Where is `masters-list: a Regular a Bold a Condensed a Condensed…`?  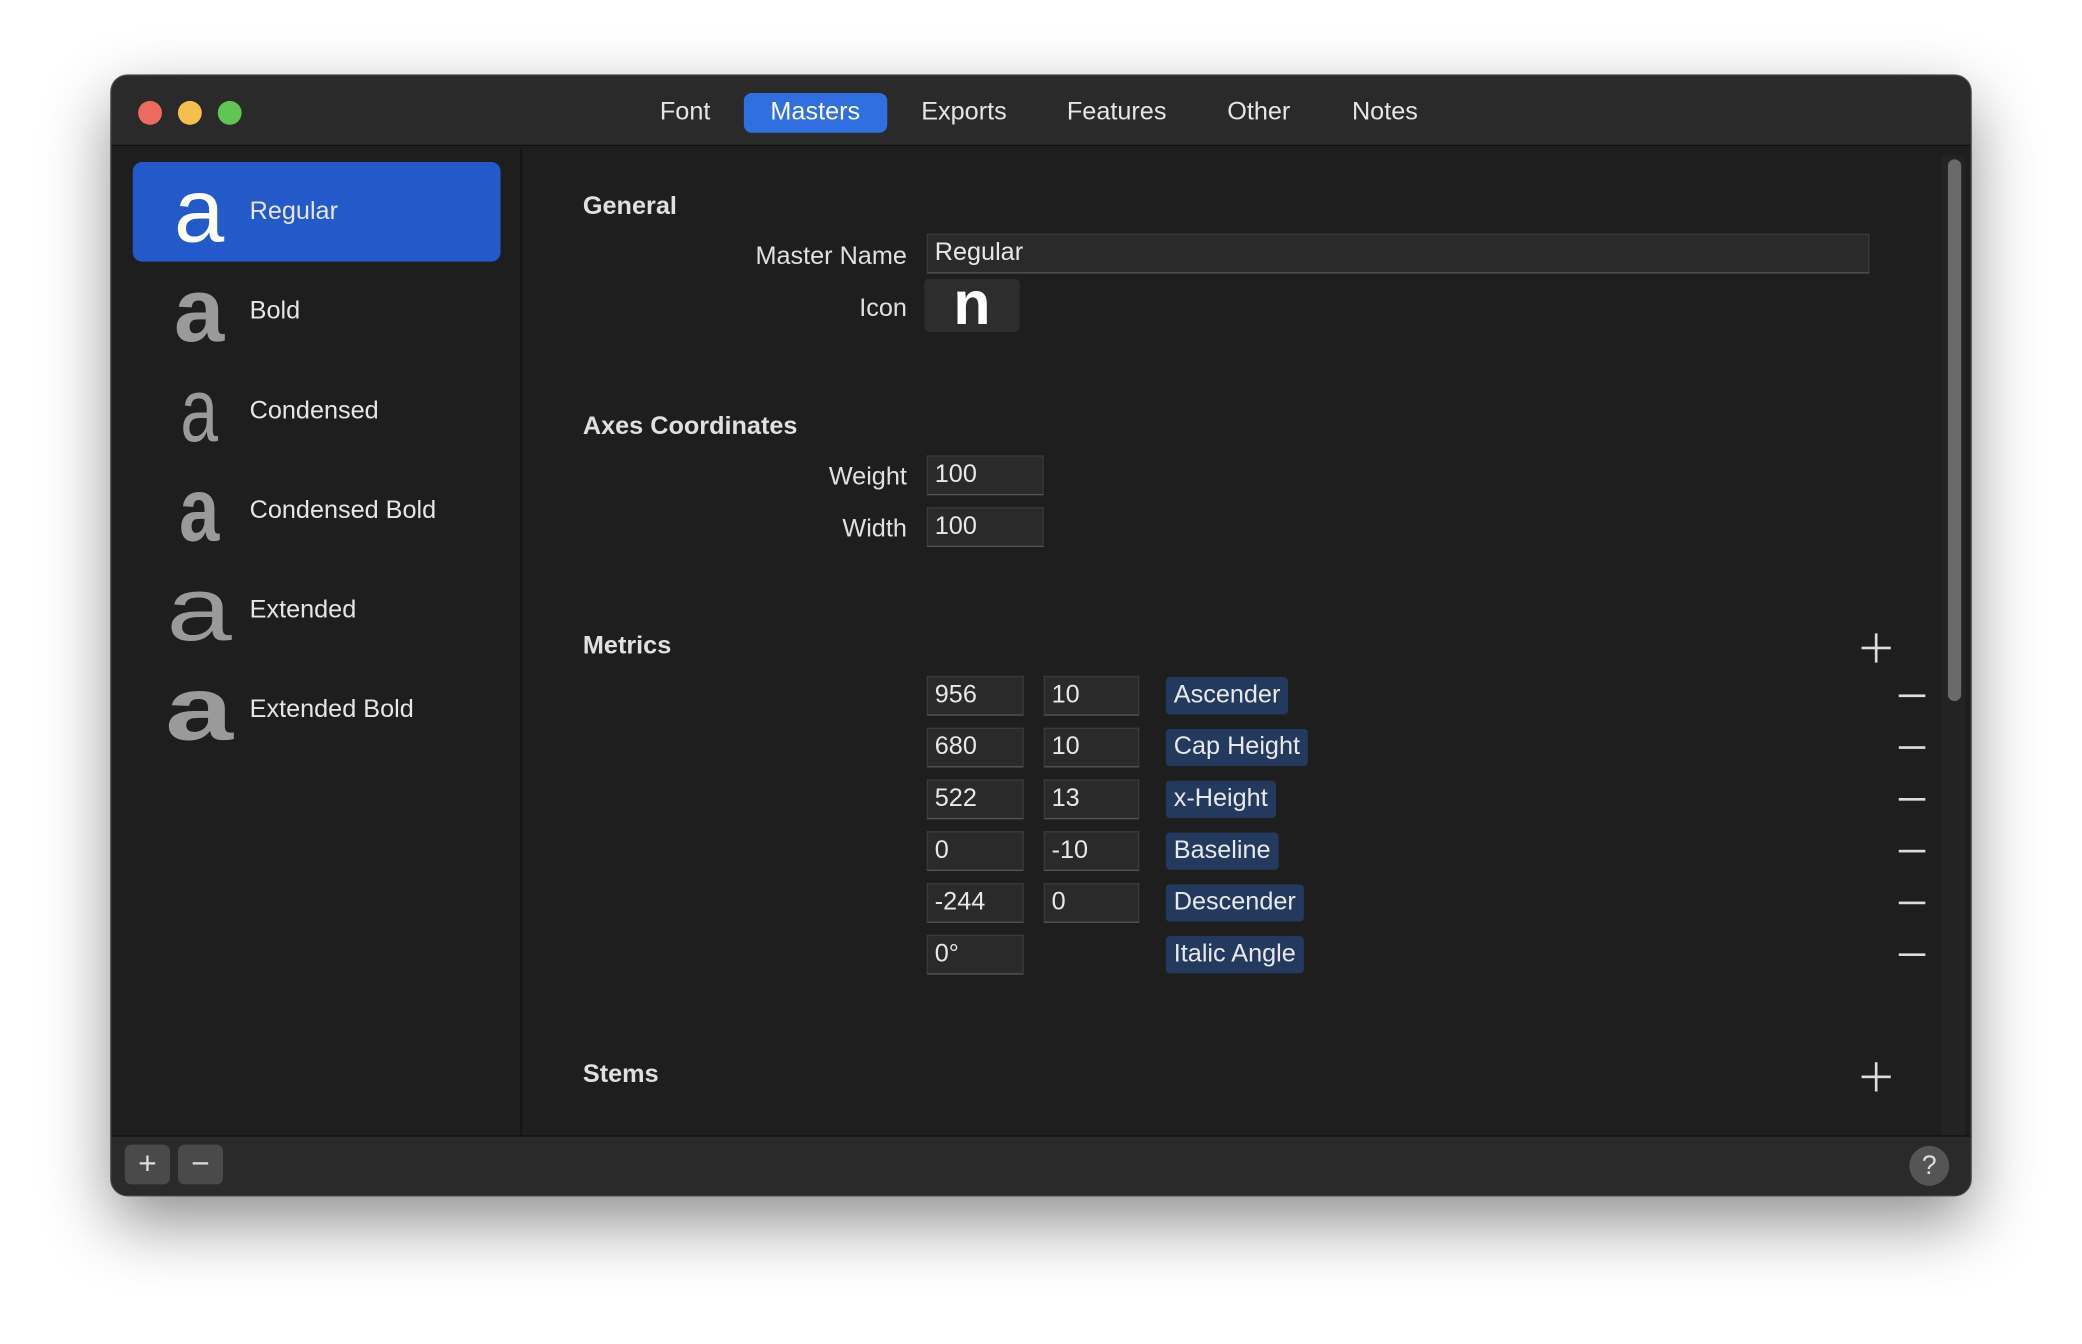
masters-list: a Regular a Bold a Condensed a Condensed… is located at coordinates (316, 641).